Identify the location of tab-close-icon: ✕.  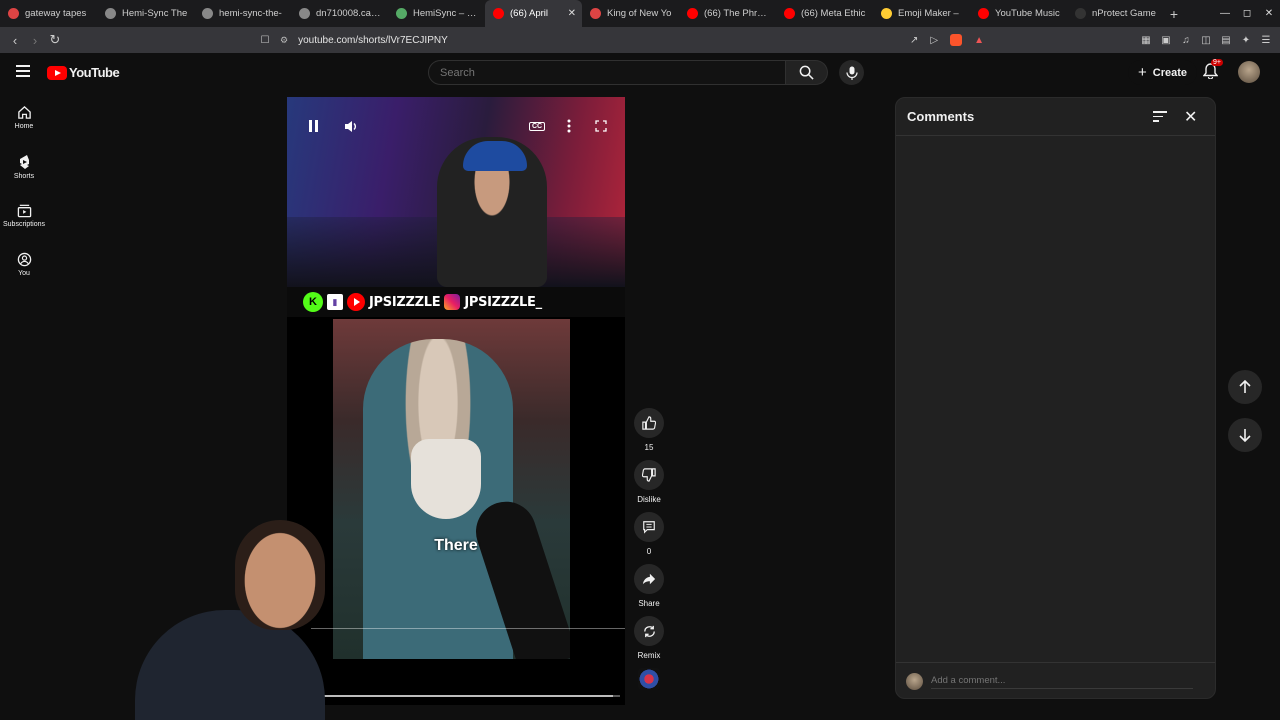
(572, 13).